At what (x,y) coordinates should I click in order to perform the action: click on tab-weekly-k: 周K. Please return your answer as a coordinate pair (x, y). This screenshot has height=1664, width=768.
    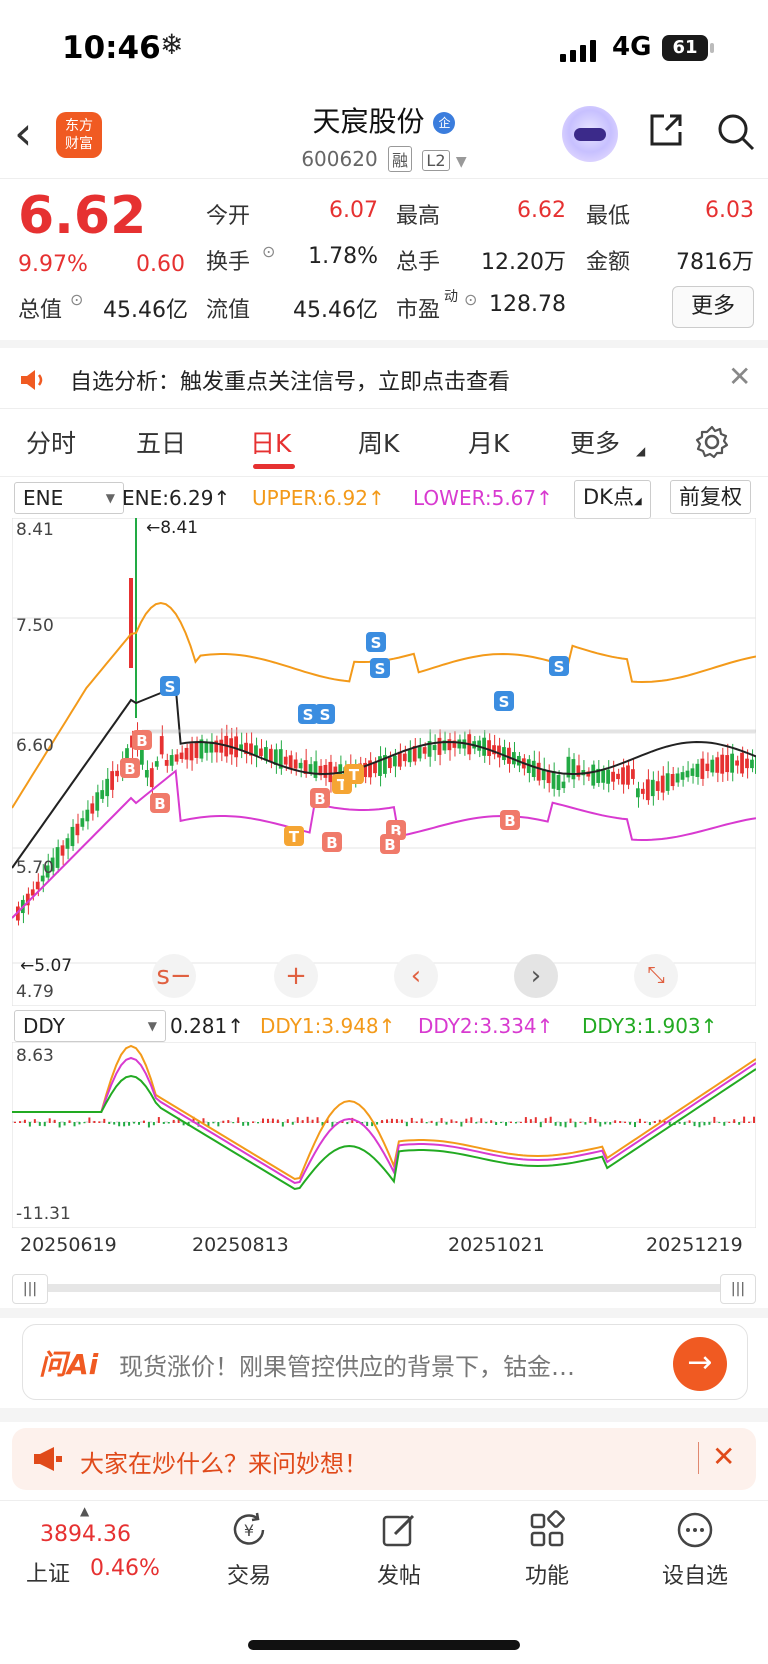
    Looking at the image, I should click on (378, 442).